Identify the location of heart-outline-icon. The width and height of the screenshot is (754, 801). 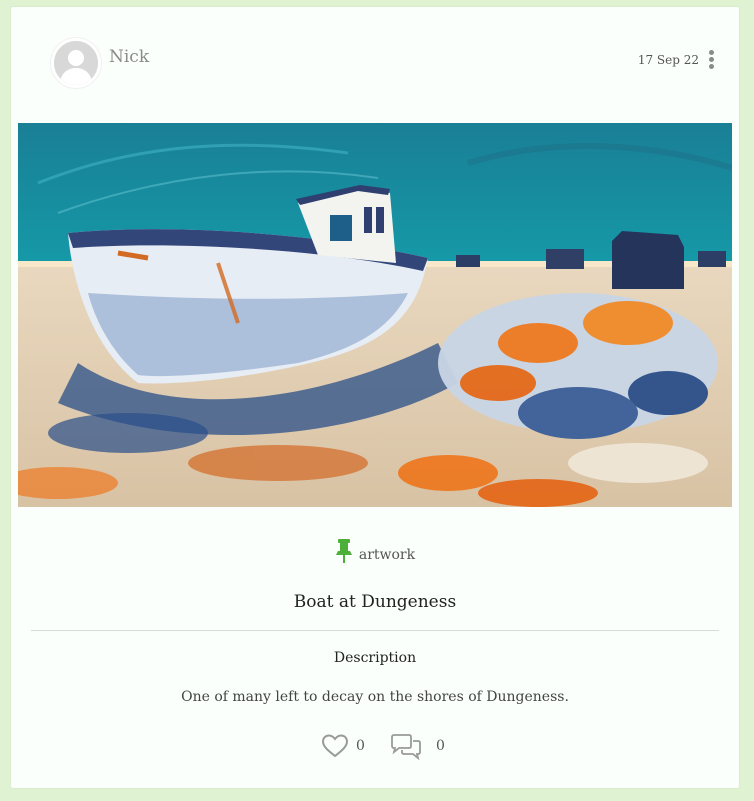
(335, 746).